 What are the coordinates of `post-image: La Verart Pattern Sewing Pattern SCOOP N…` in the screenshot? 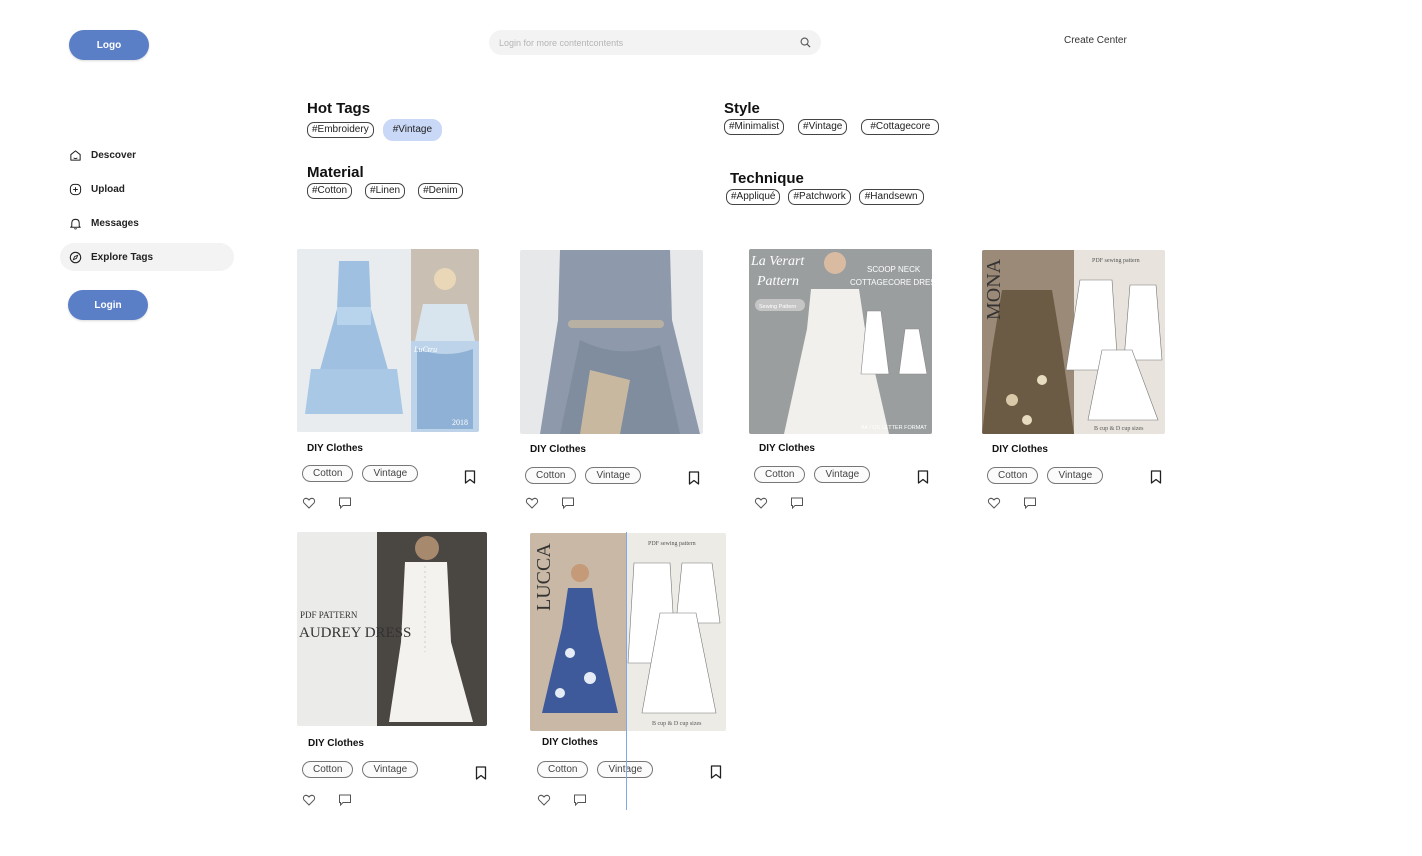 It's located at (840, 341).